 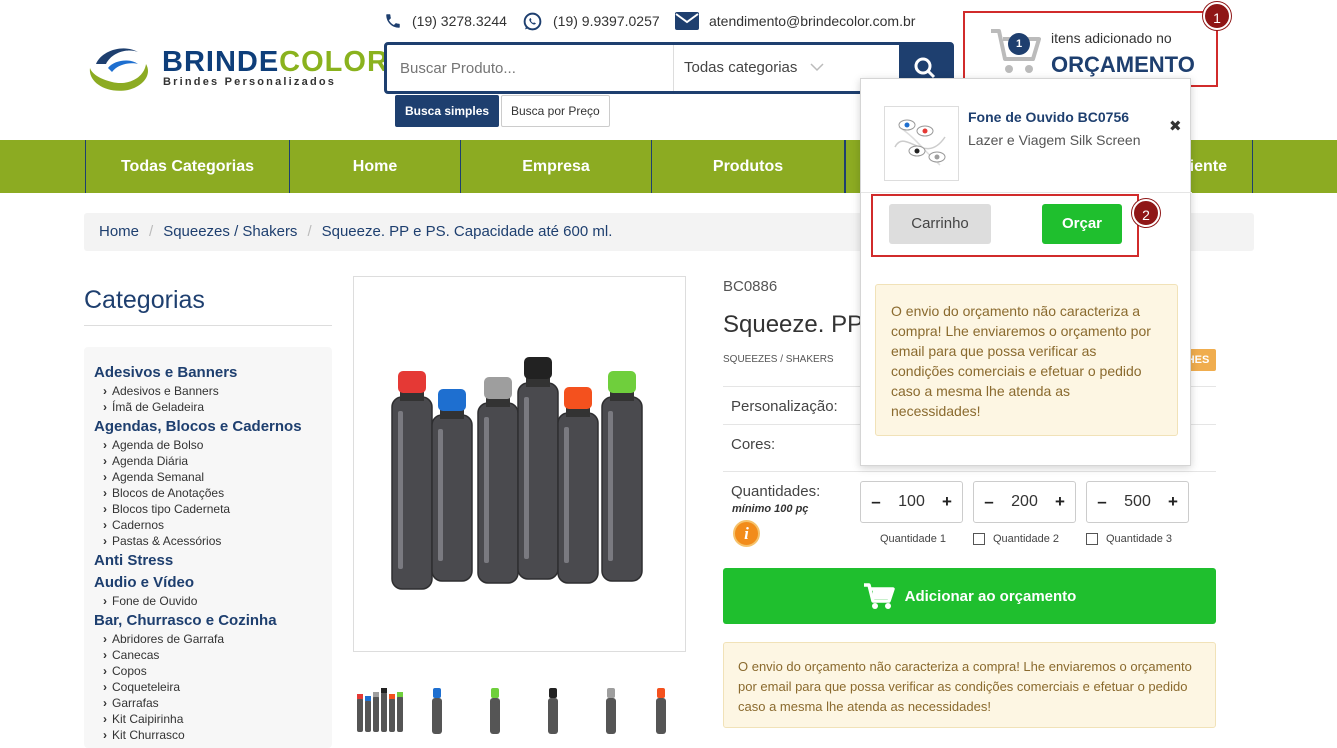 What do you see at coordinates (118, 69) in the screenshot?
I see `logo-swoosh-icon` at bounding box center [118, 69].